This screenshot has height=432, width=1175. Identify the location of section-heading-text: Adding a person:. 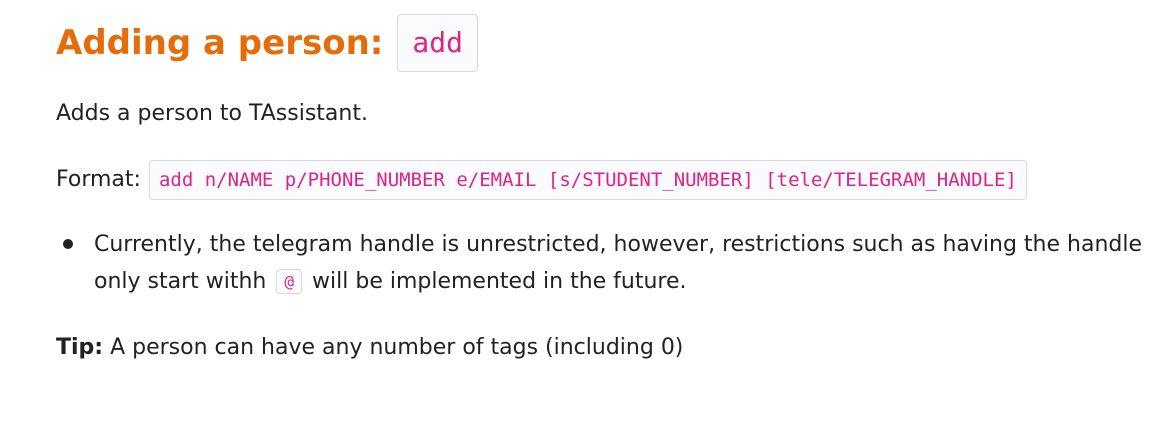
(220, 43).